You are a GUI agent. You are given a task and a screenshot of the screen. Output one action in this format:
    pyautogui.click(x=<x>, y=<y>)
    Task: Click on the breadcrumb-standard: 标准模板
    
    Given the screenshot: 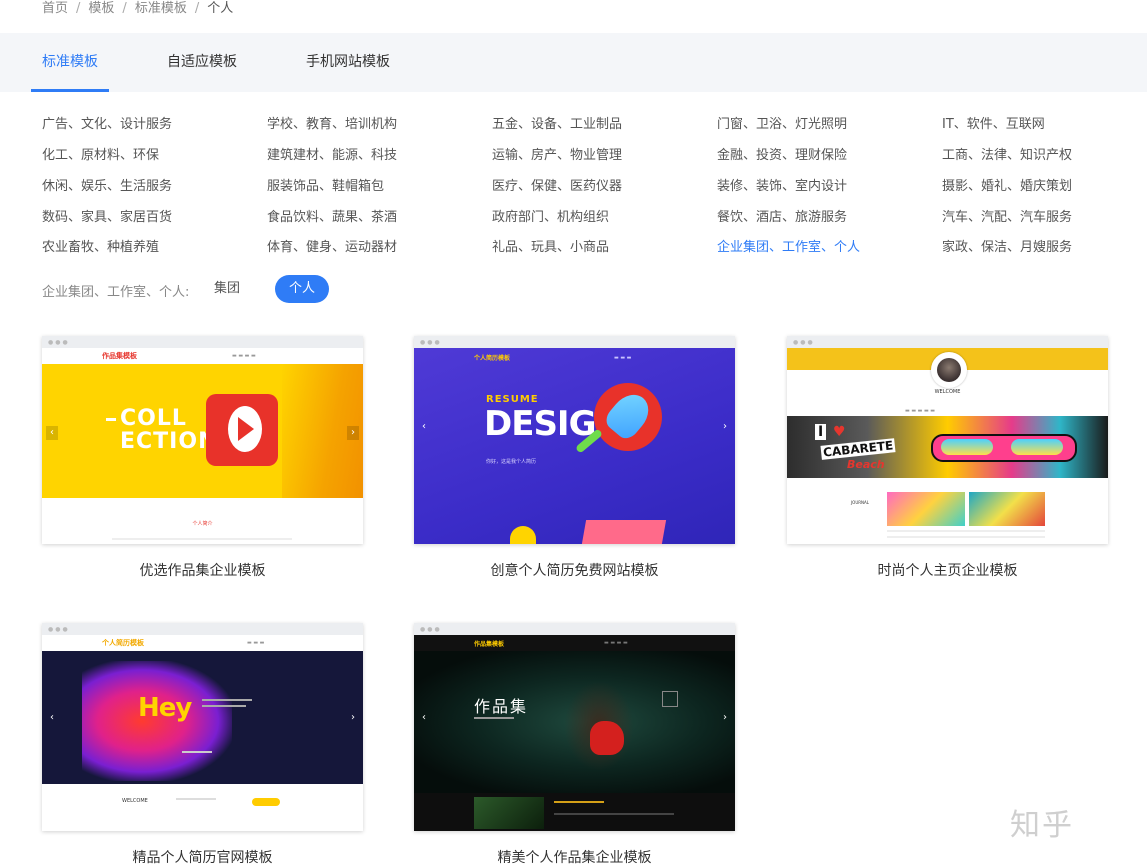 What is the action you would take?
    pyautogui.click(x=161, y=9)
    